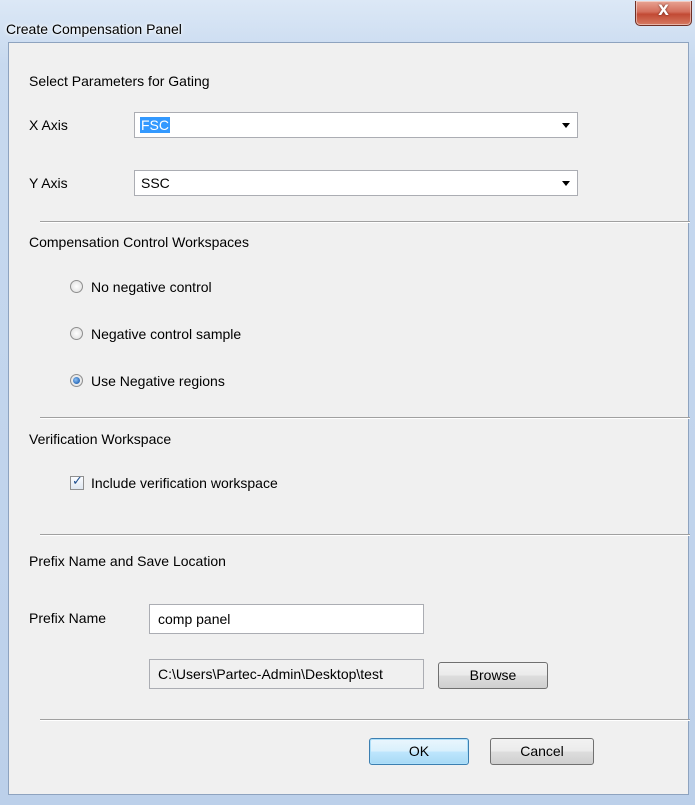  Describe the element at coordinates (155, 125) in the screenshot. I see `x-axis-value: FSC` at that location.